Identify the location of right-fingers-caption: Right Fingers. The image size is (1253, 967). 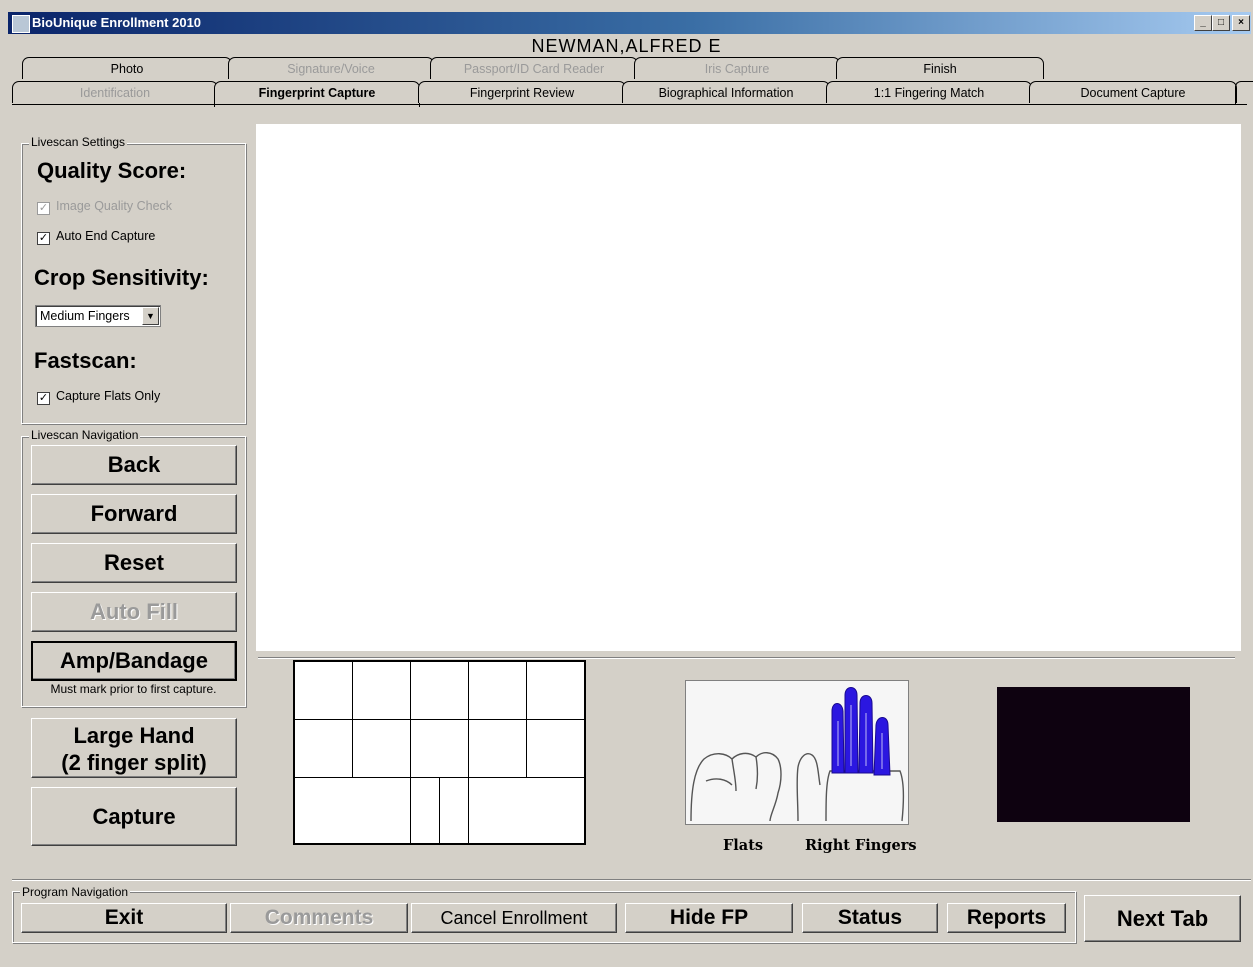
(861, 845).